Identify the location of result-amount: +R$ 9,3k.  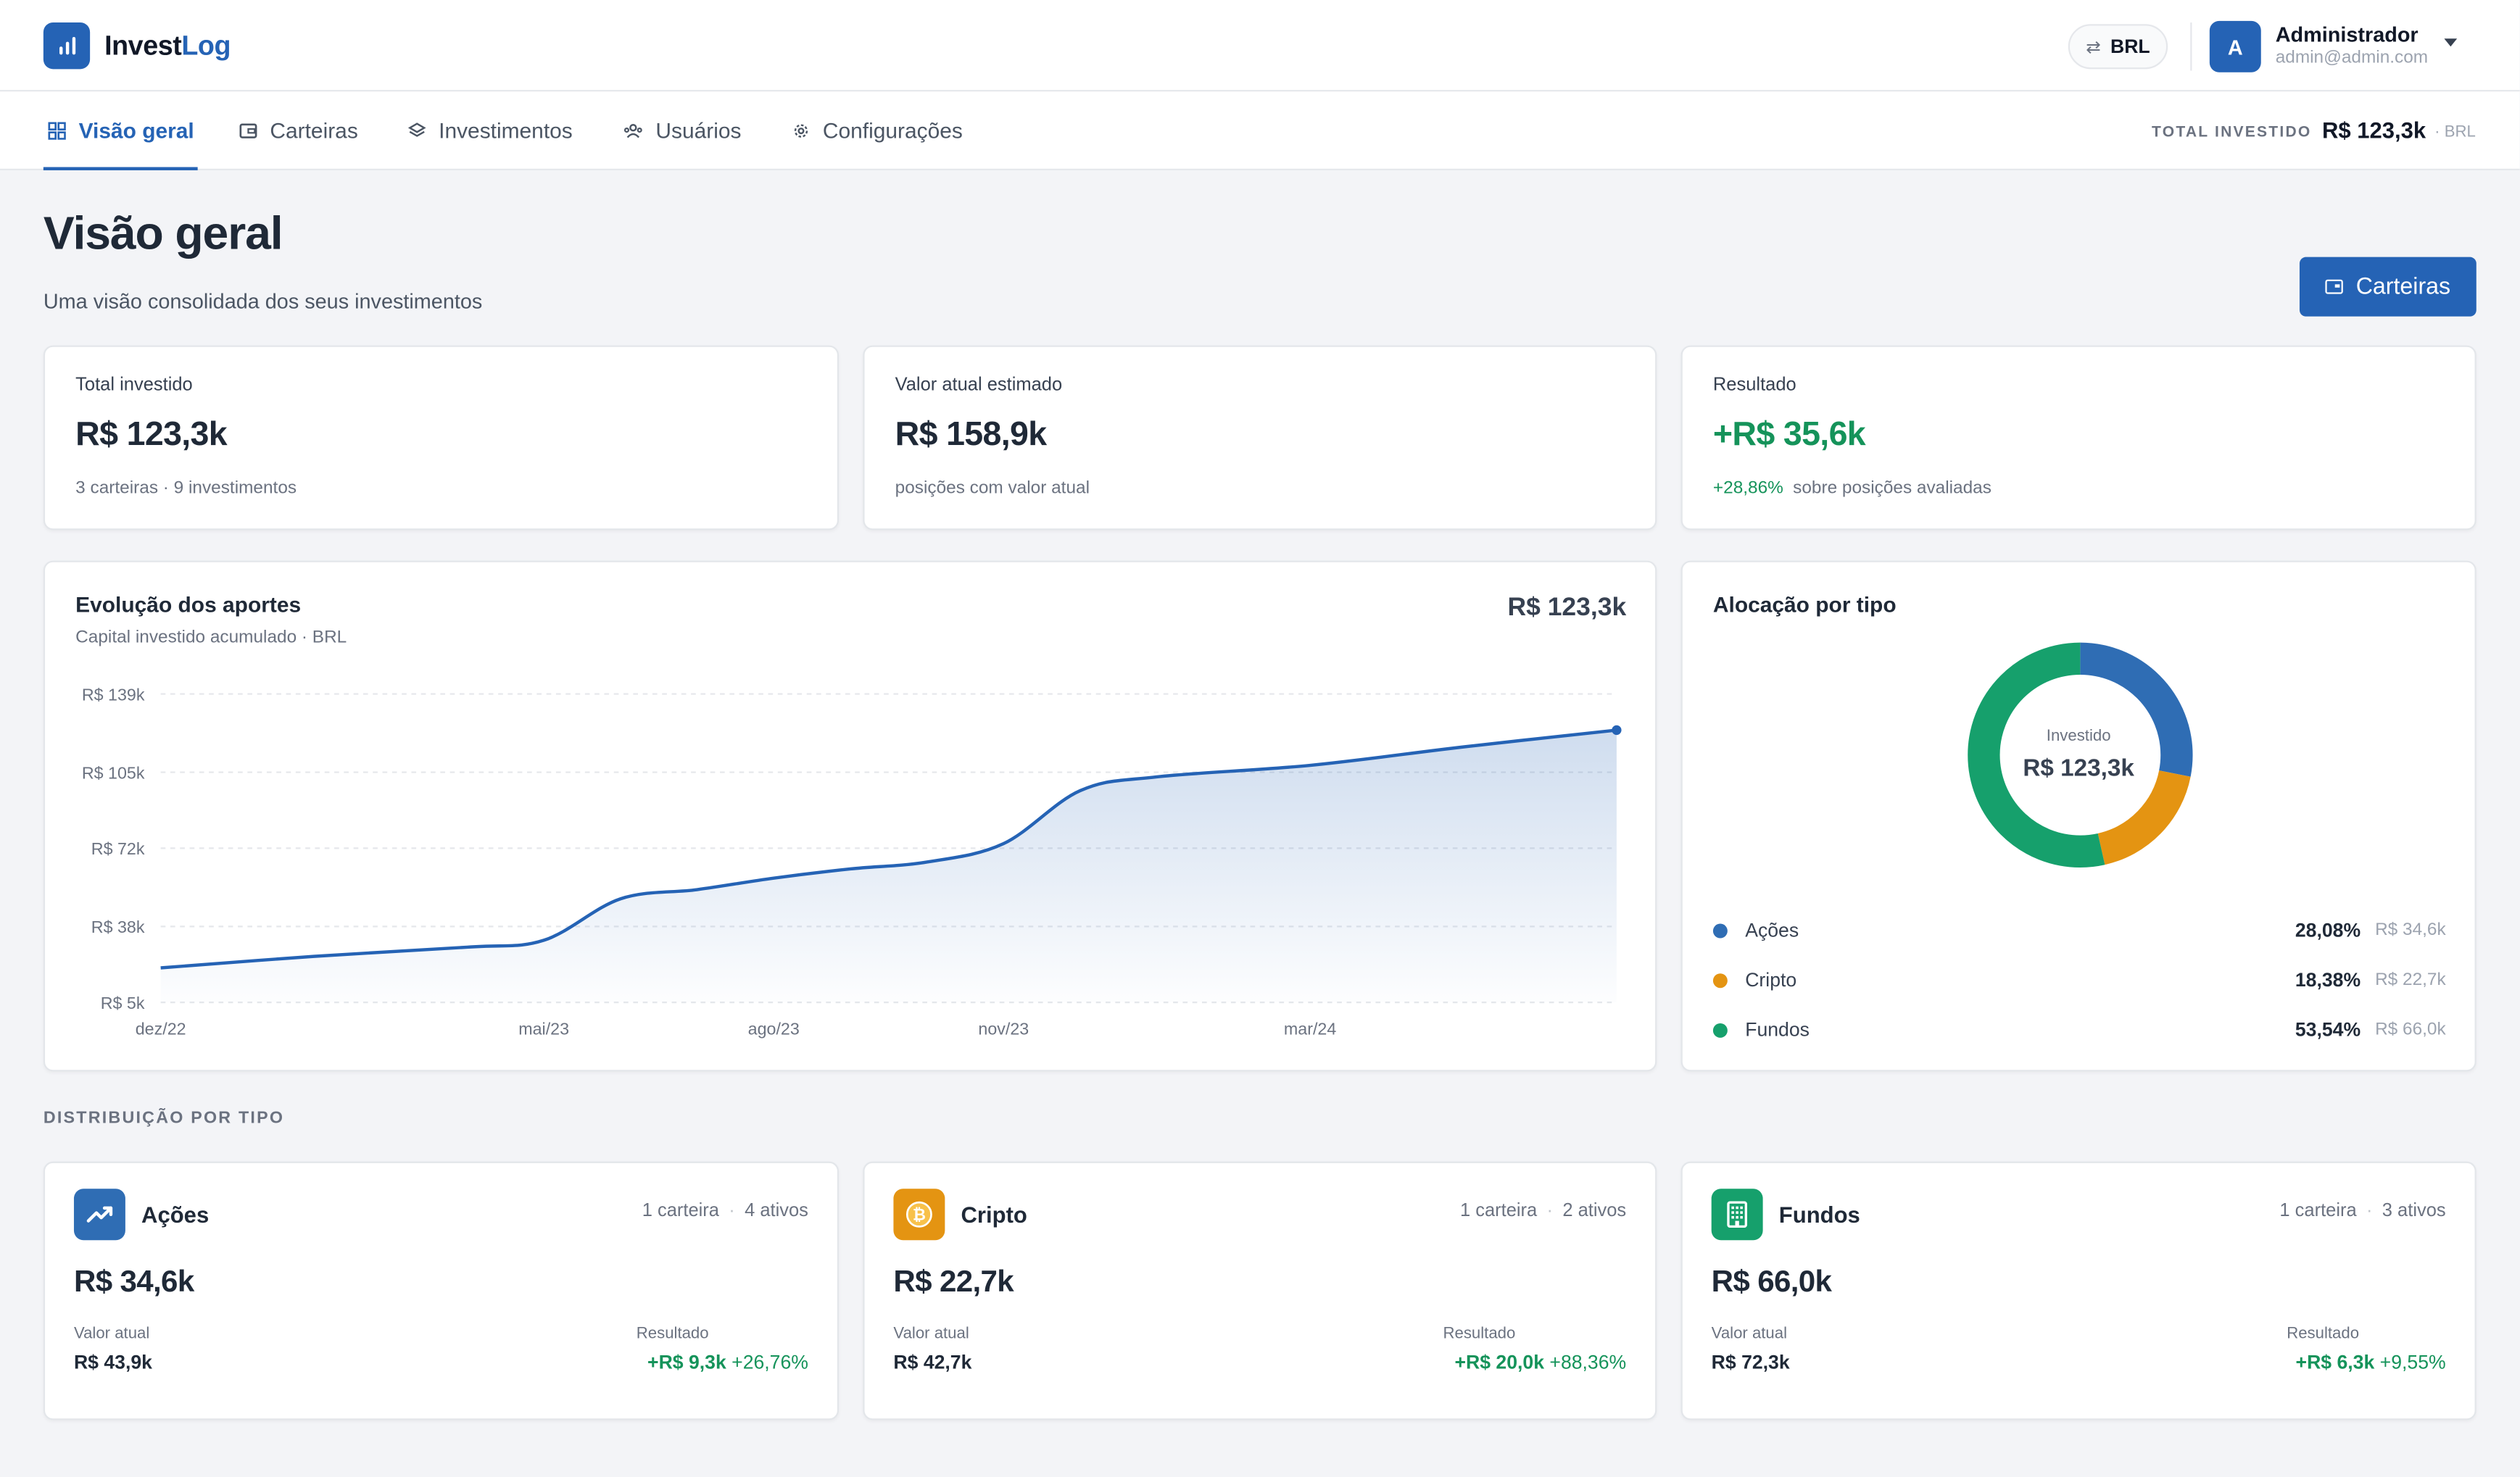
(686, 1362).